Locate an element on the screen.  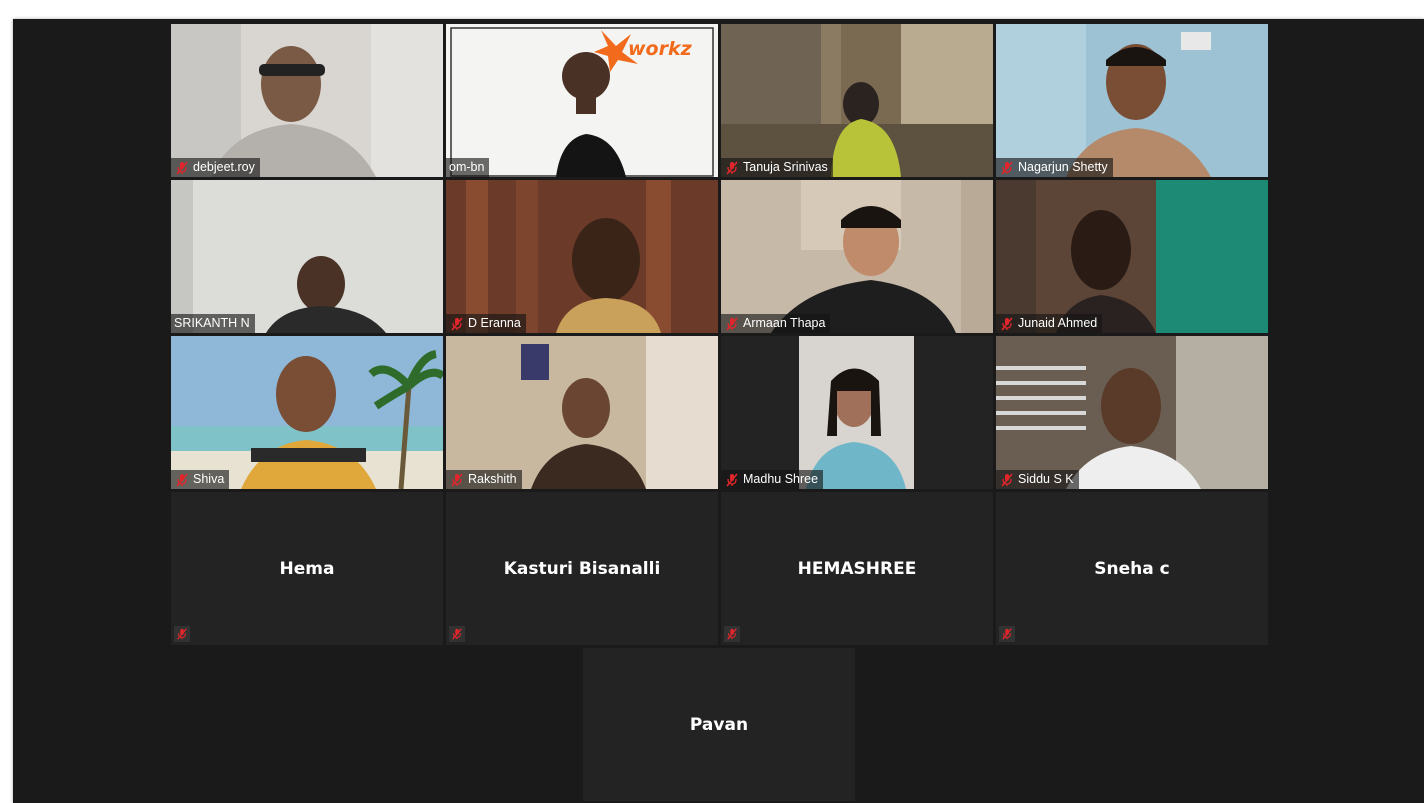
participant-tile-debjeet-roy: debjeet.roy is located at coordinates (307, 100).